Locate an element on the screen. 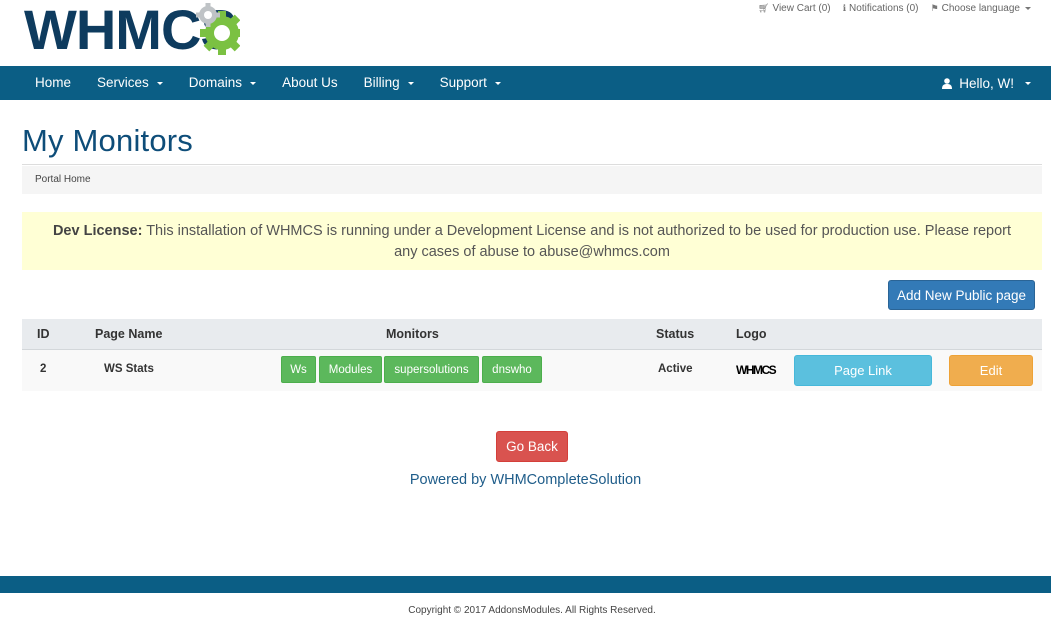 This screenshot has height=634, width=1051. nav-label: About Us is located at coordinates (310, 82).